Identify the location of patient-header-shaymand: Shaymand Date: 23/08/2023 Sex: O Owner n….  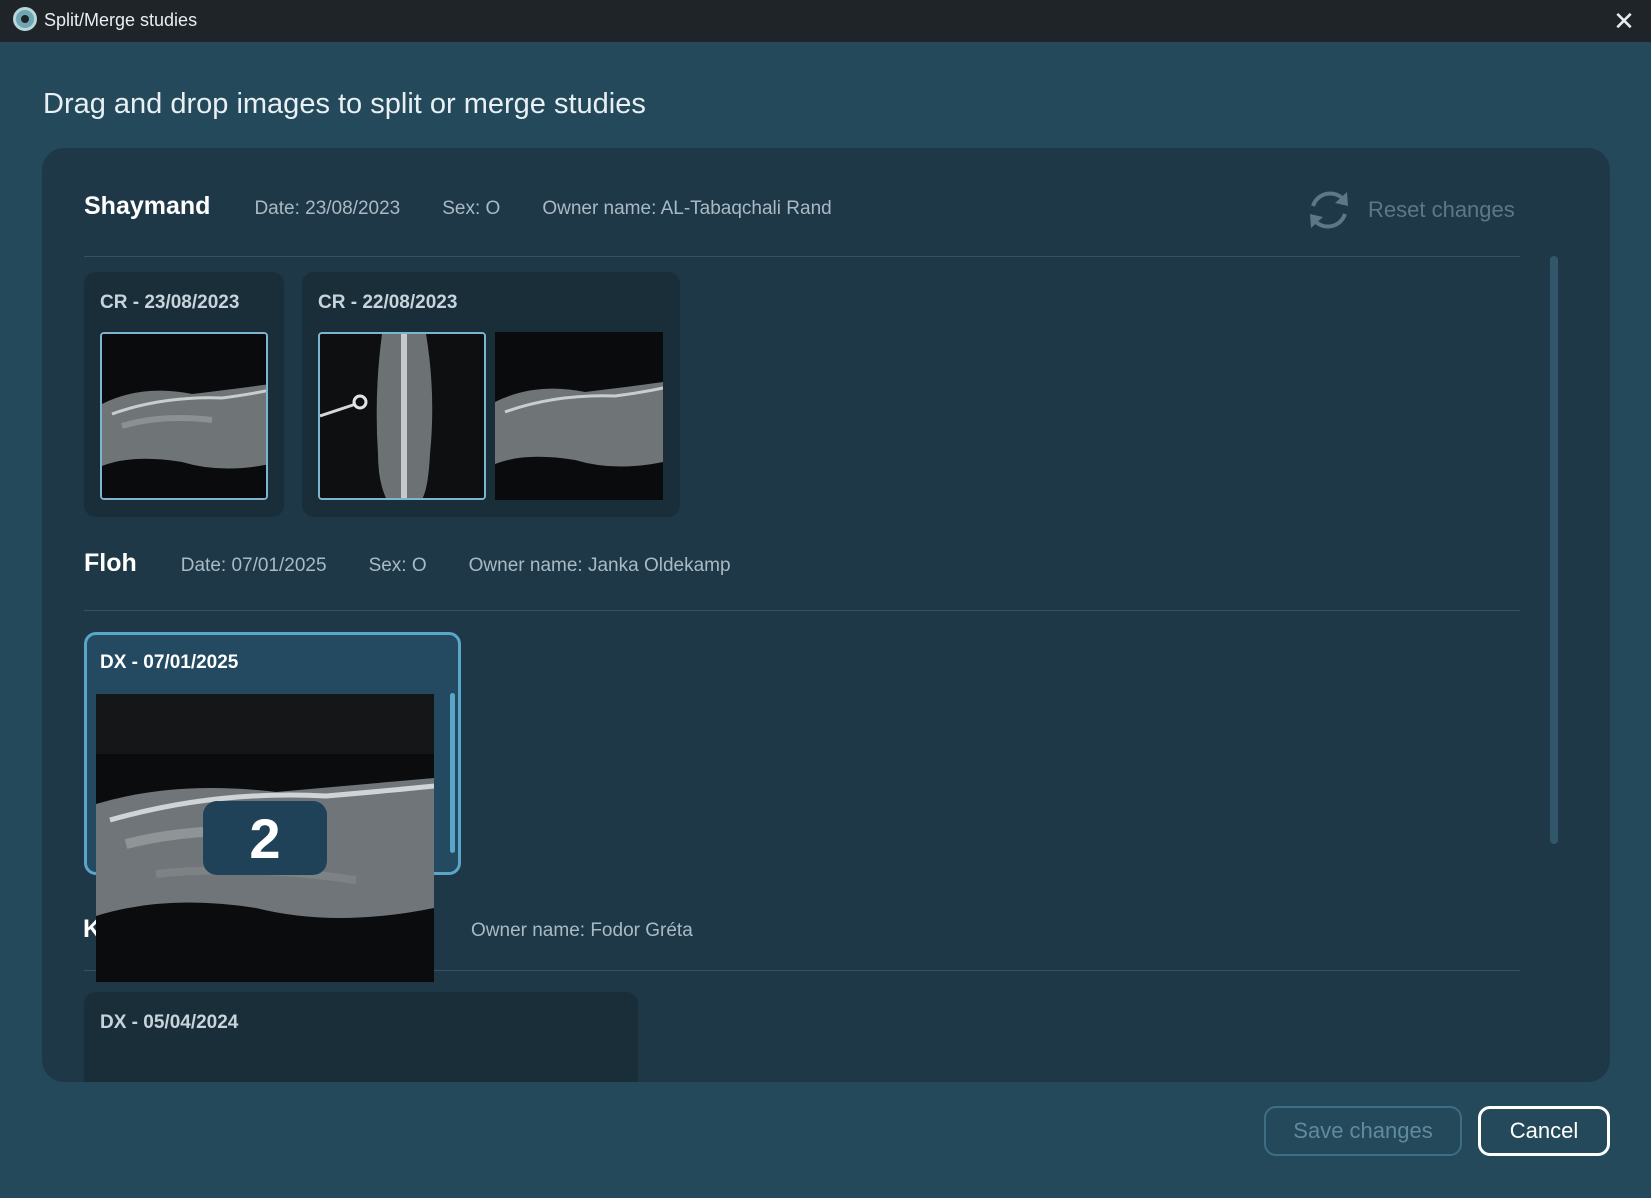
(479, 206).